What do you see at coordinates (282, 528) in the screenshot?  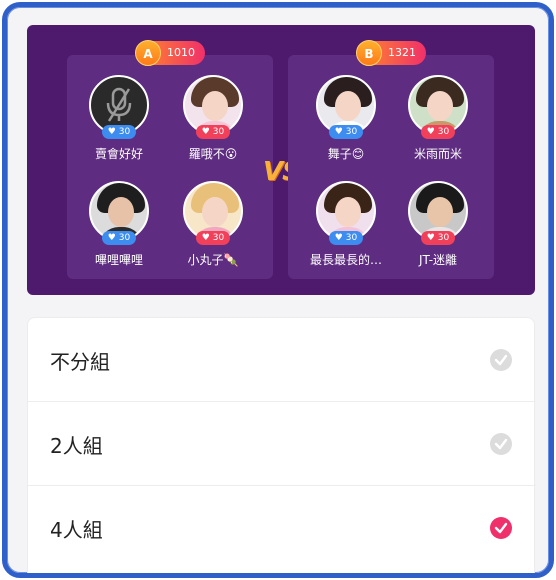 I see `option-4-person: 4人組` at bounding box center [282, 528].